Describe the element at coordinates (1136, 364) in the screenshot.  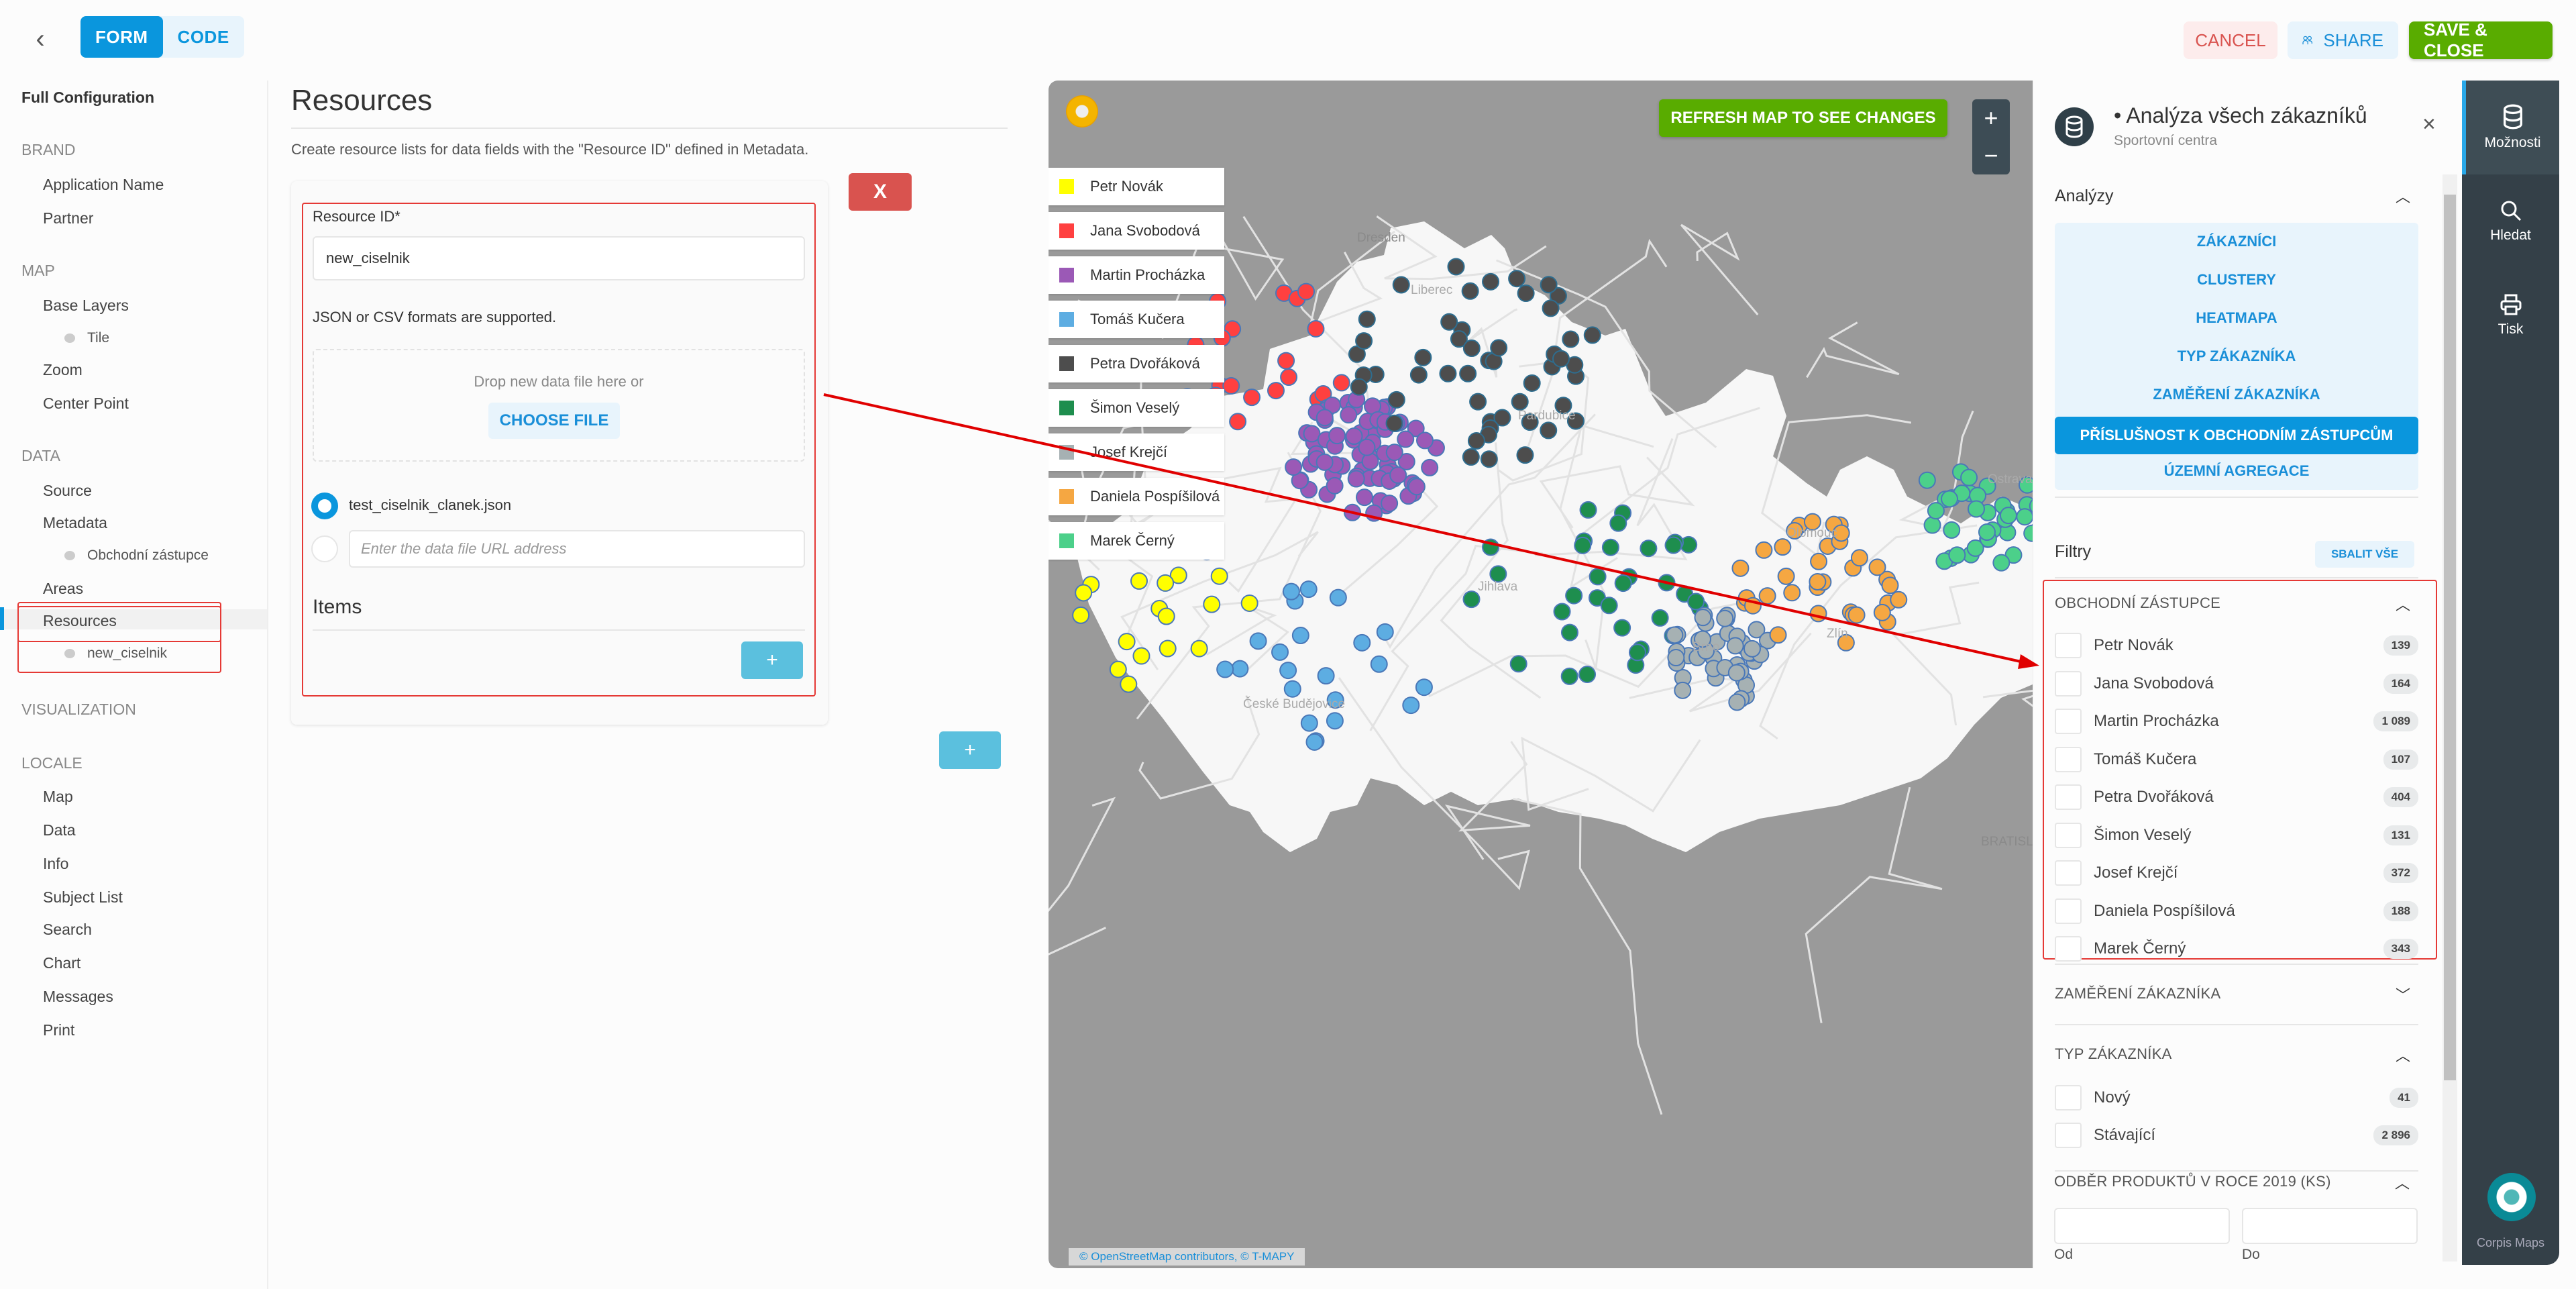
I see `legend-item: Petra Dvořáková` at that location.